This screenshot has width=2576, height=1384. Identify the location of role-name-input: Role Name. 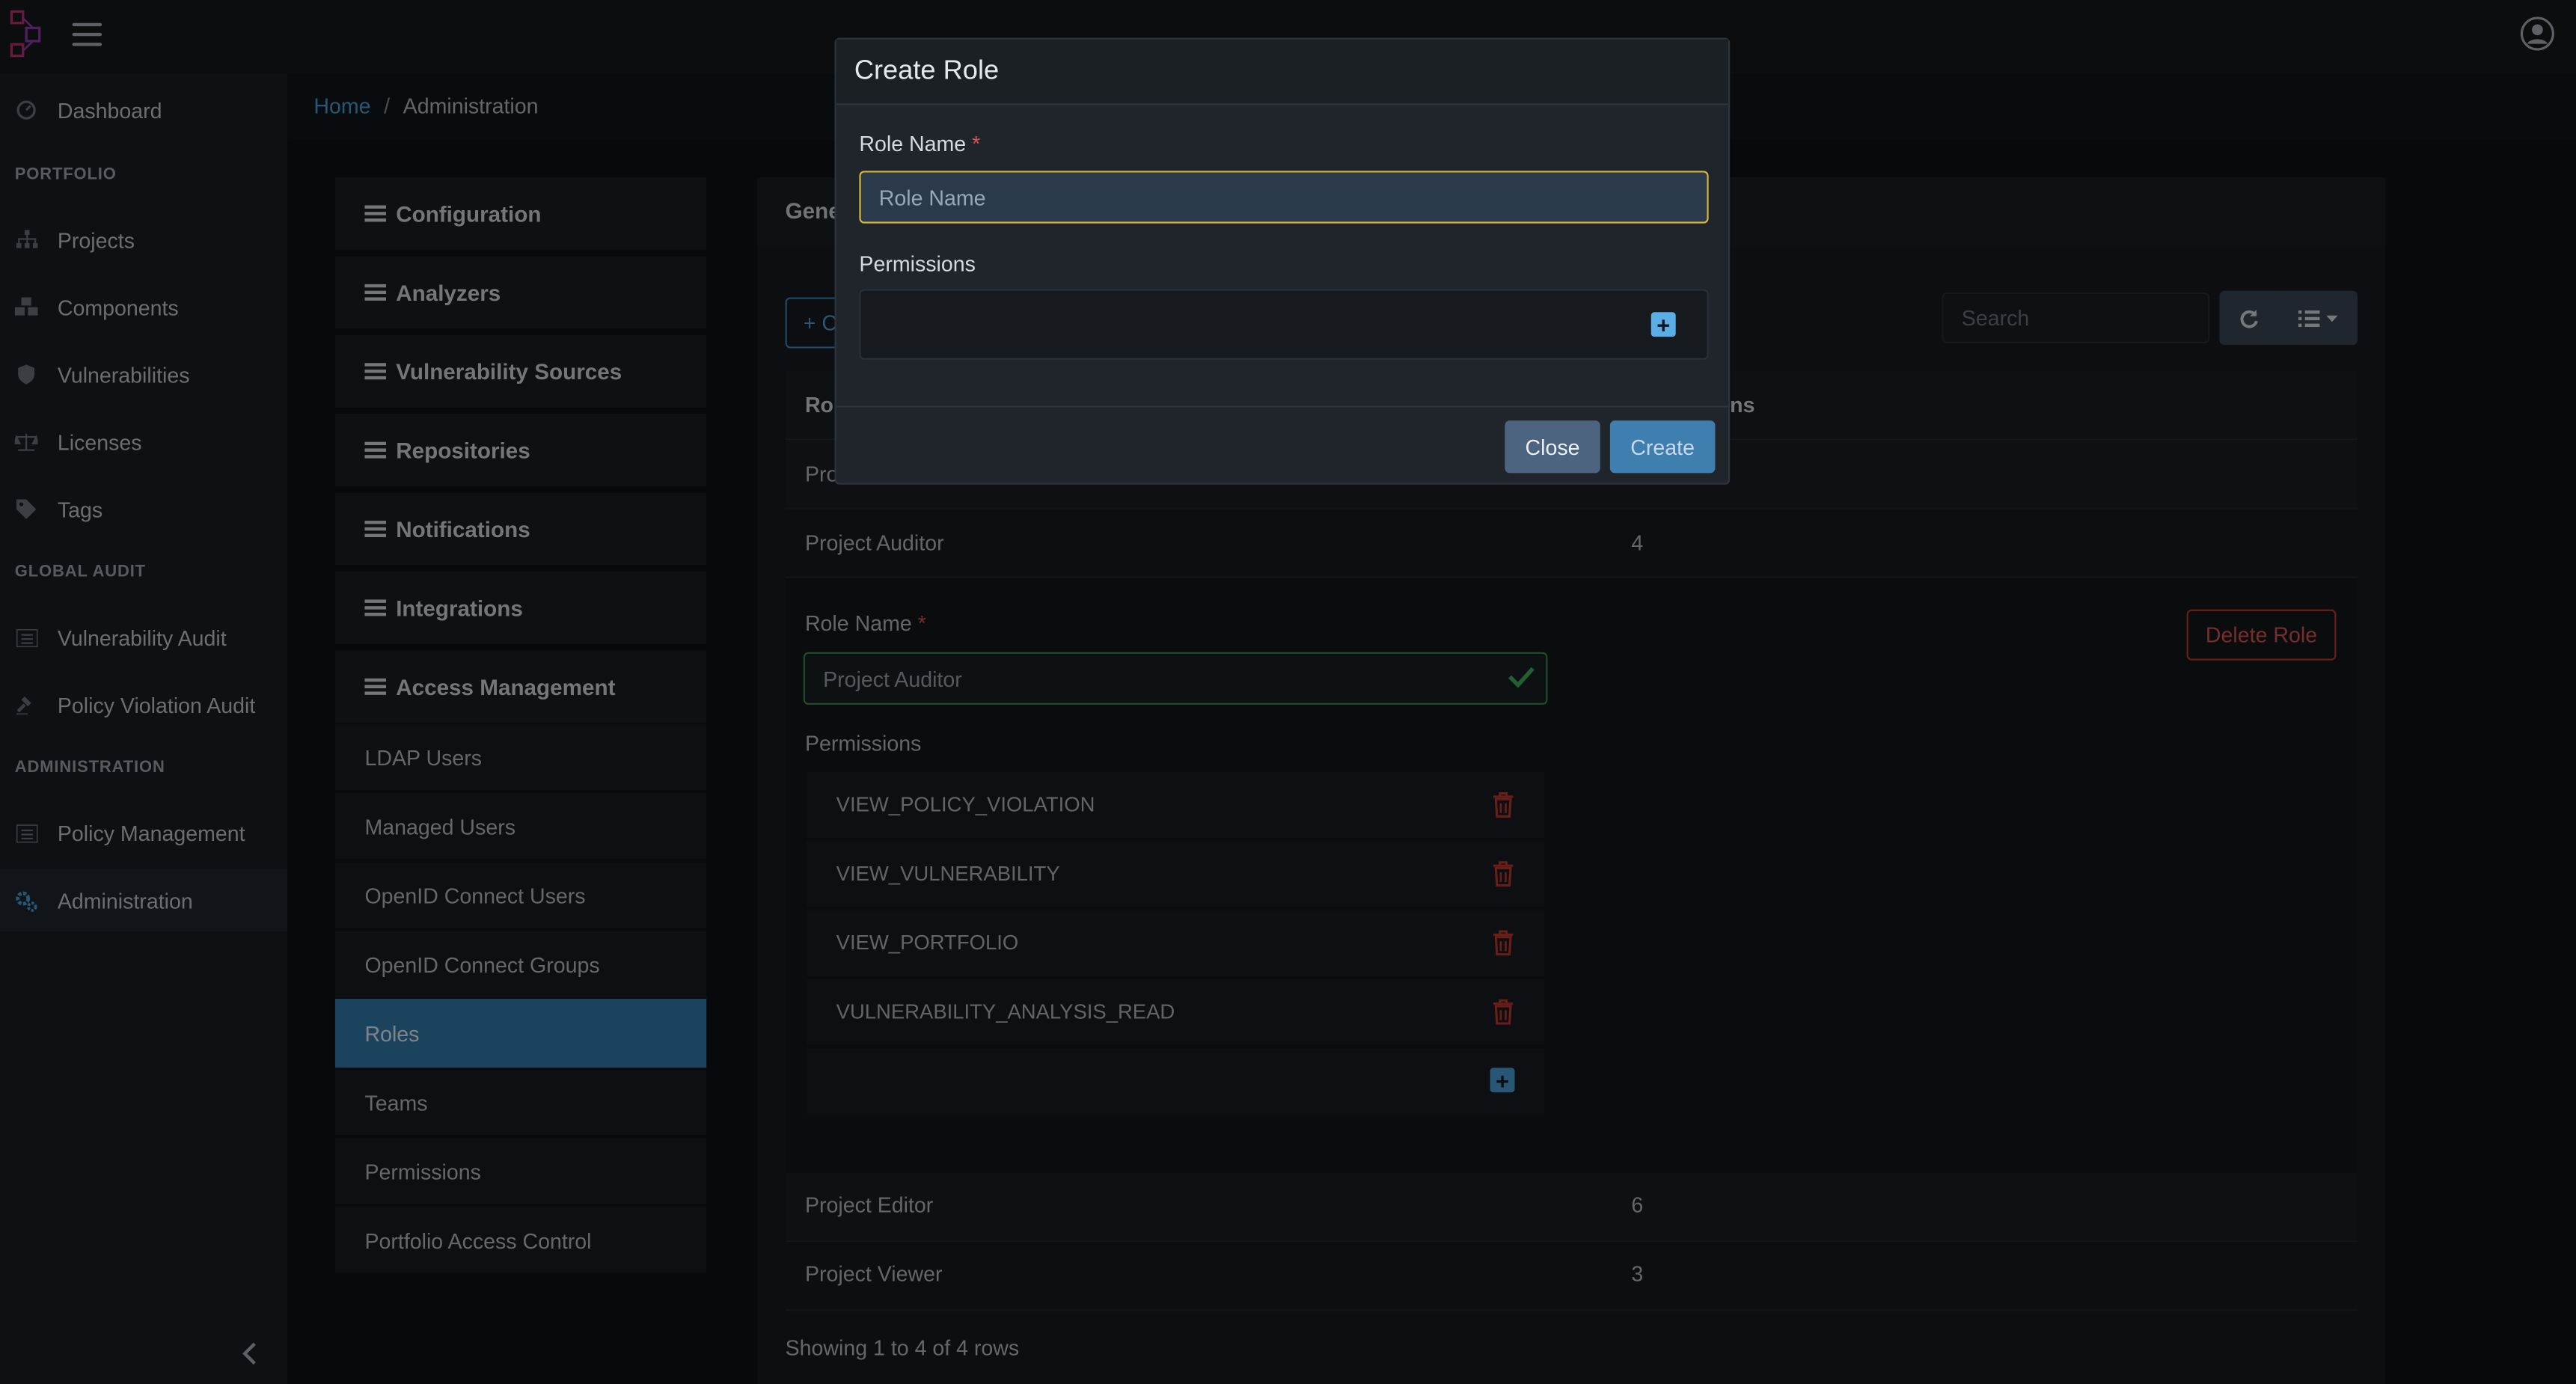
(1284, 197).